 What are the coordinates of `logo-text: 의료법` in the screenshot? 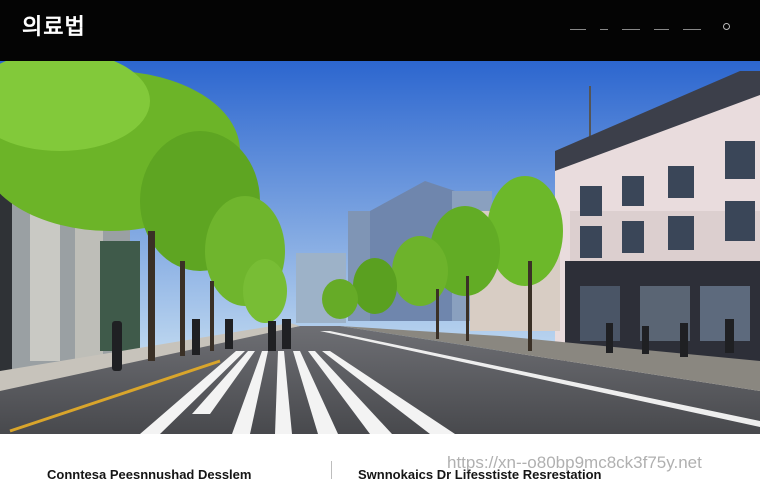 It's located at (54, 27).